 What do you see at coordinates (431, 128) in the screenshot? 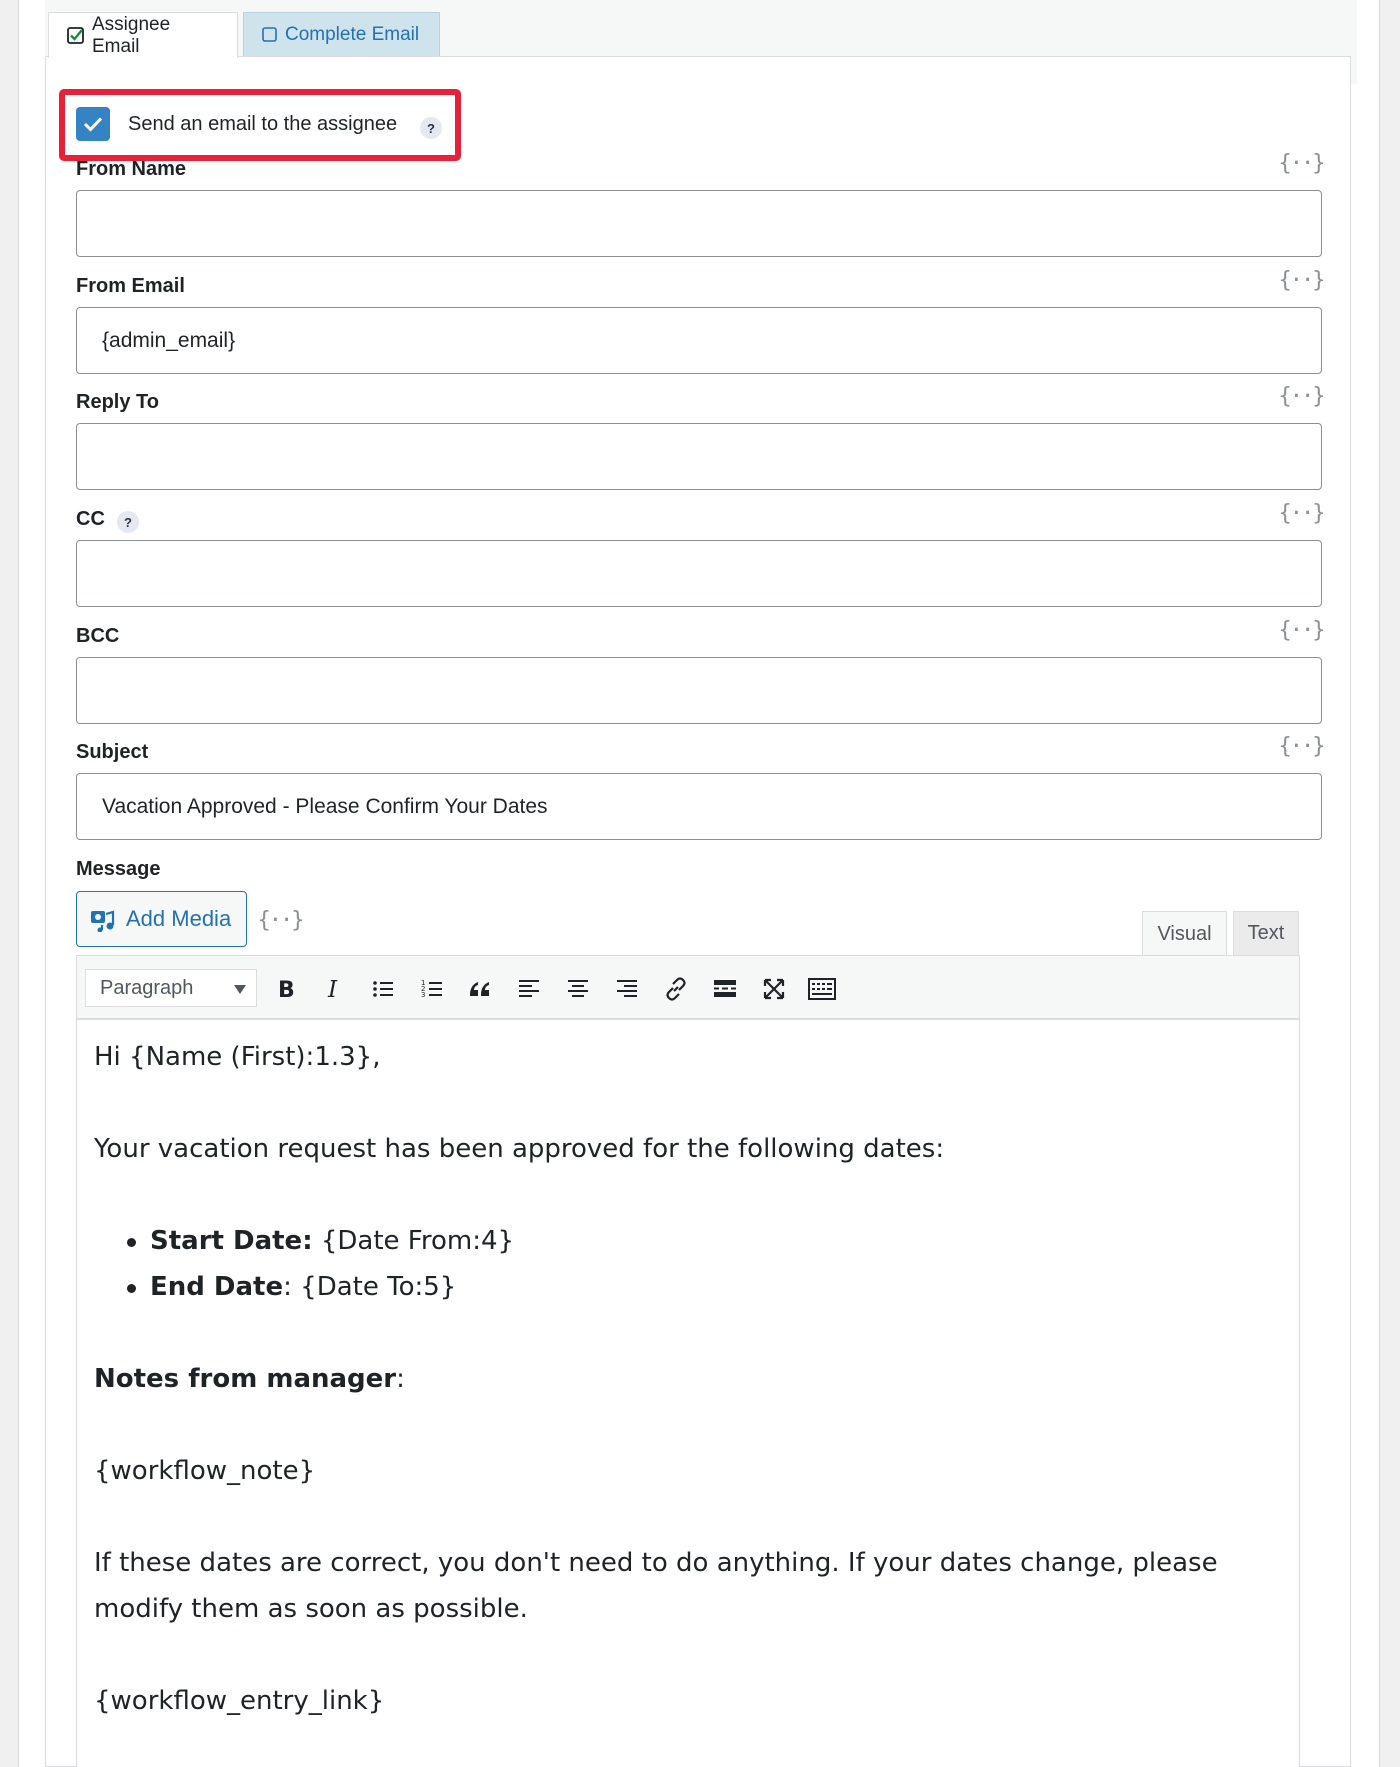
I see `send-email-help-icon: ?` at bounding box center [431, 128].